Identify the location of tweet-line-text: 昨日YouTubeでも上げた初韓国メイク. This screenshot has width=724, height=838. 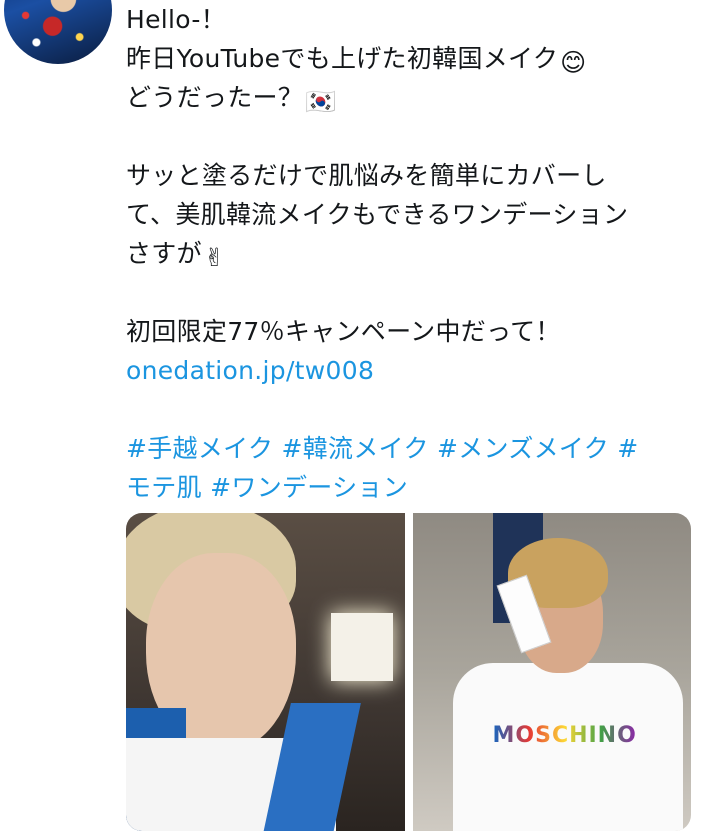
(342, 58).